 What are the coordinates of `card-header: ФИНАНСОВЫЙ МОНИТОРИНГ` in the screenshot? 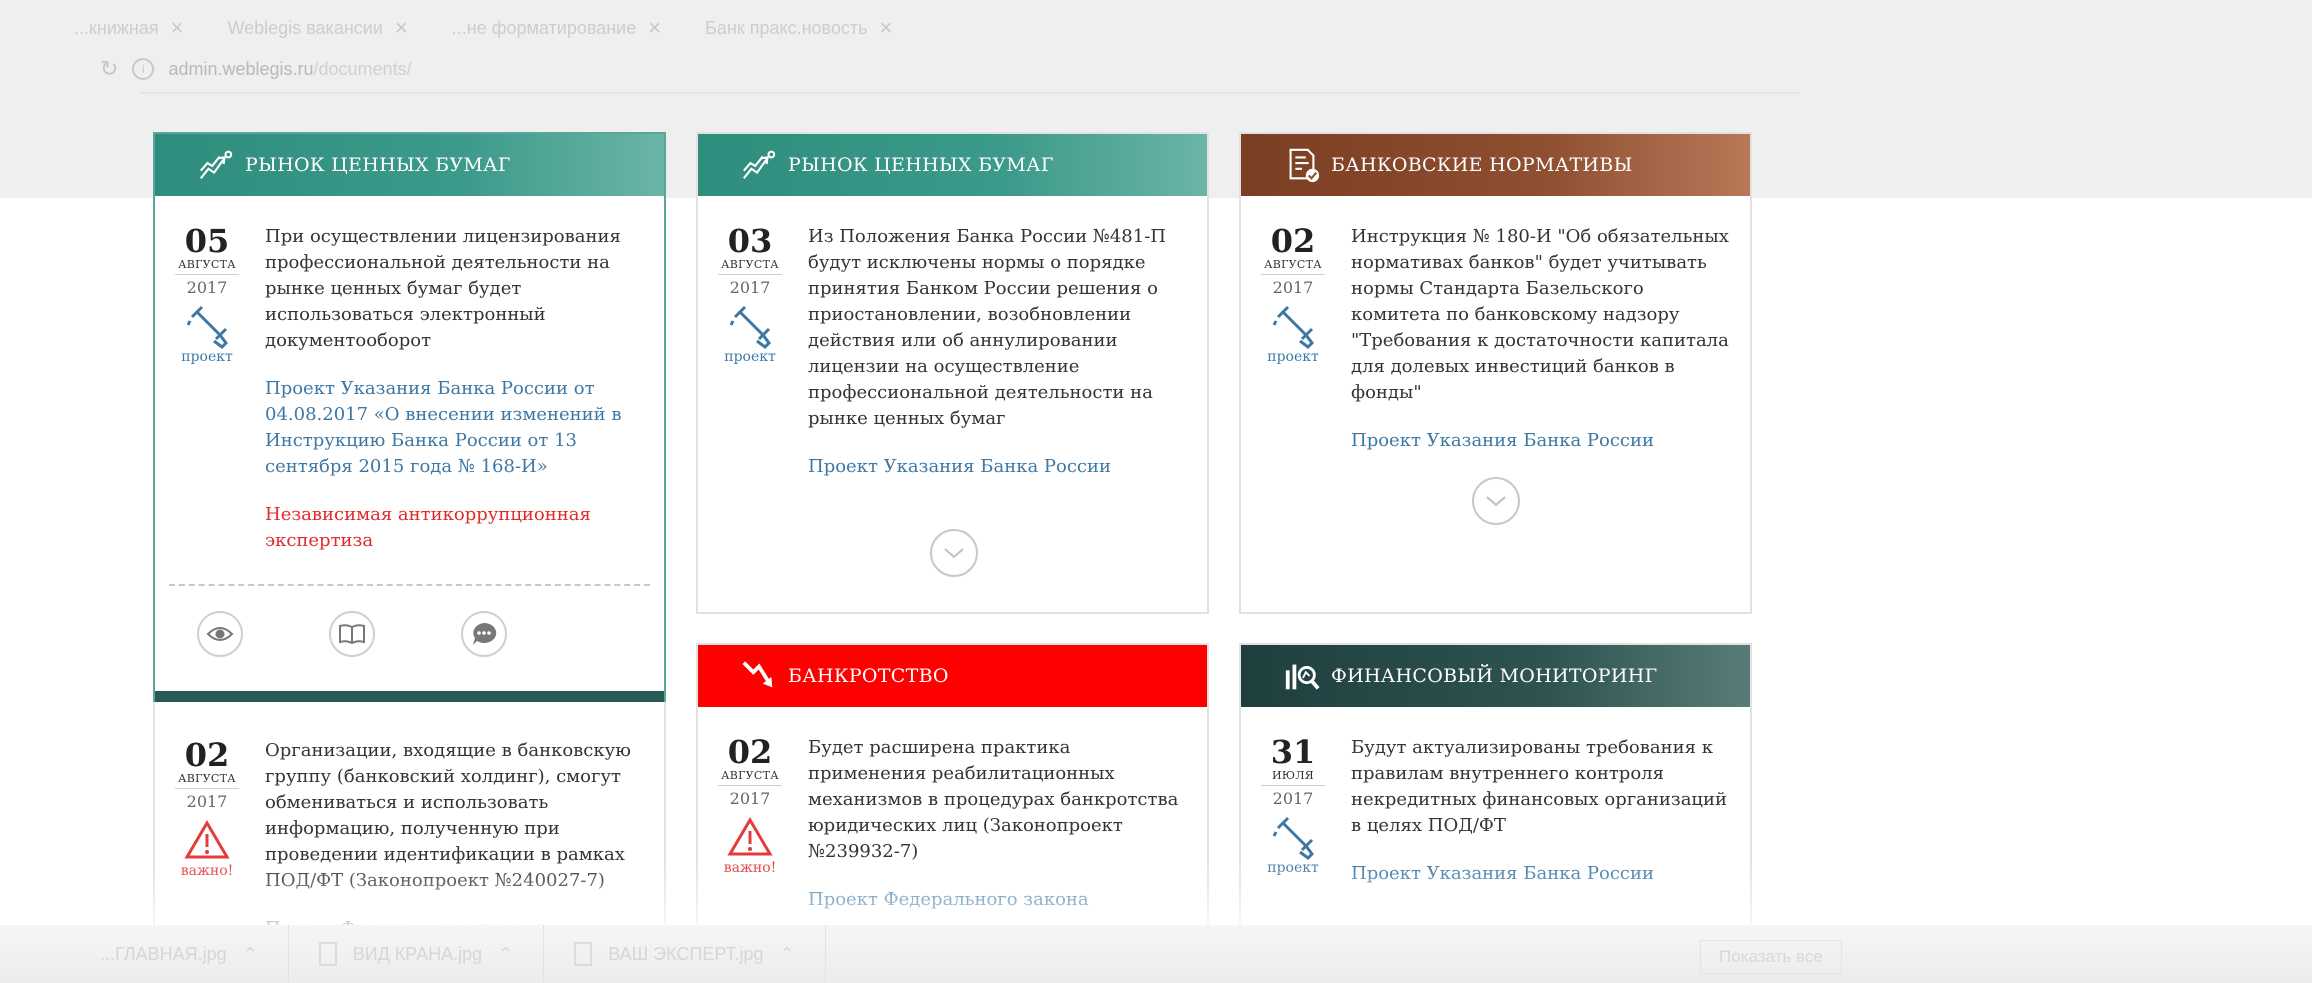 It's located at (1495, 676).